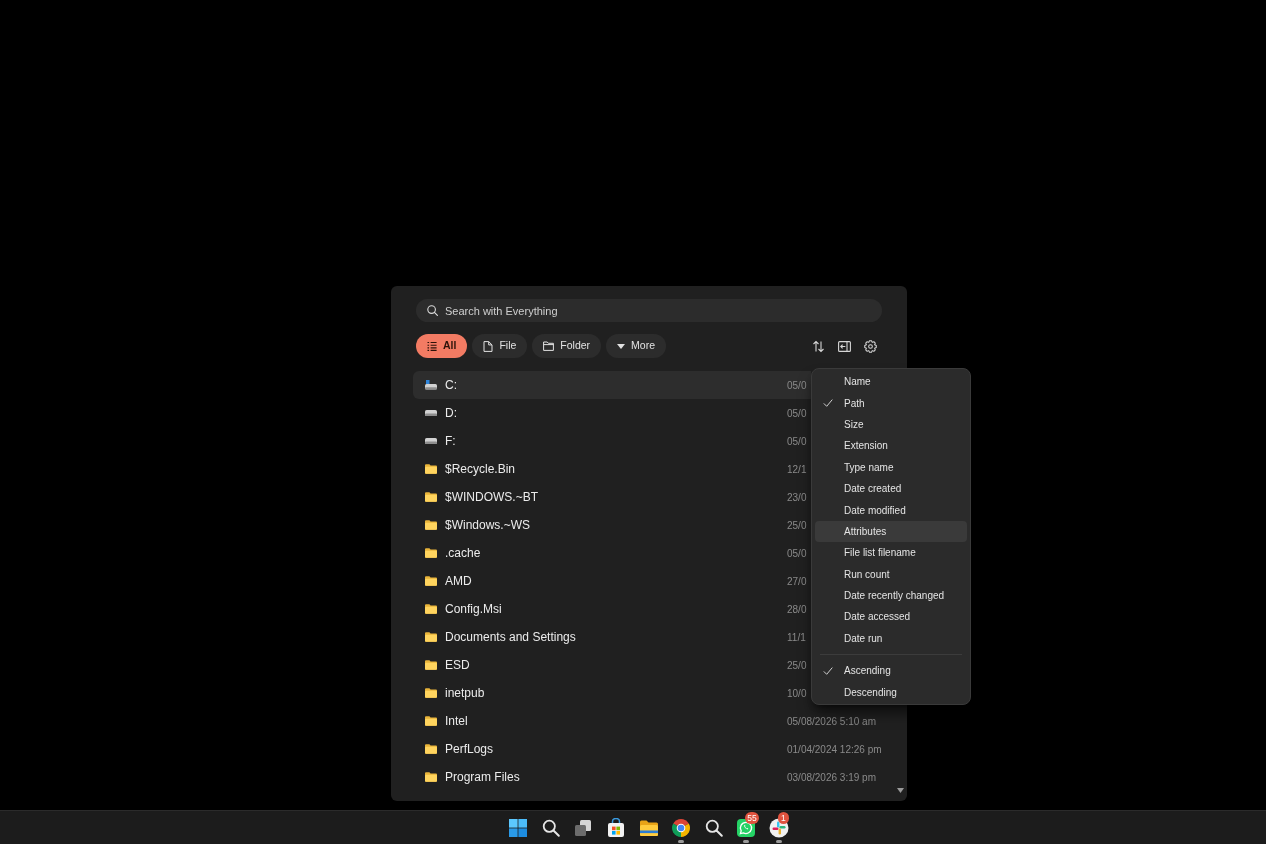 The image size is (1266, 844). Describe the element at coordinates (612, 581) in the screenshot. I see `file-list-row: AMD 27/0` at that location.